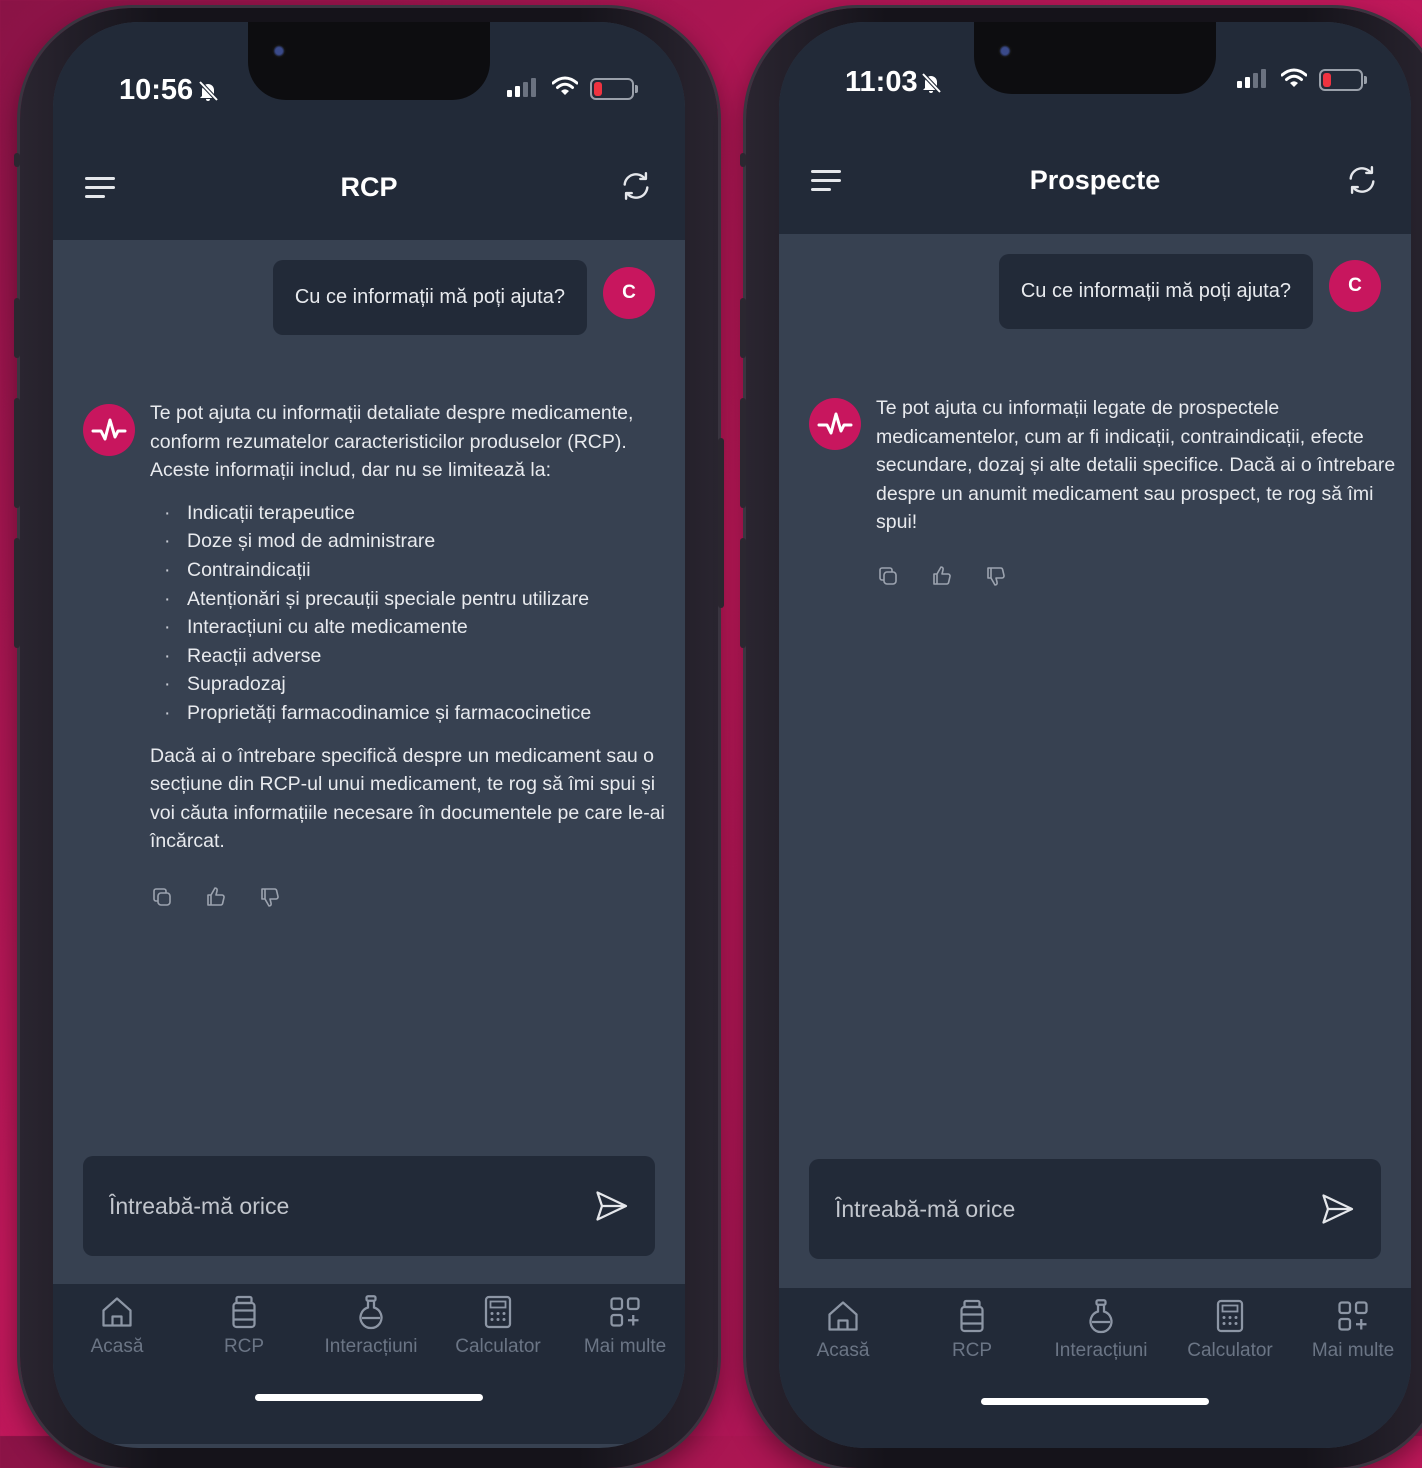 The height and width of the screenshot is (1468, 1422). Describe the element at coordinates (422, 570) in the screenshot. I see `list-item: Contraindicații` at that location.